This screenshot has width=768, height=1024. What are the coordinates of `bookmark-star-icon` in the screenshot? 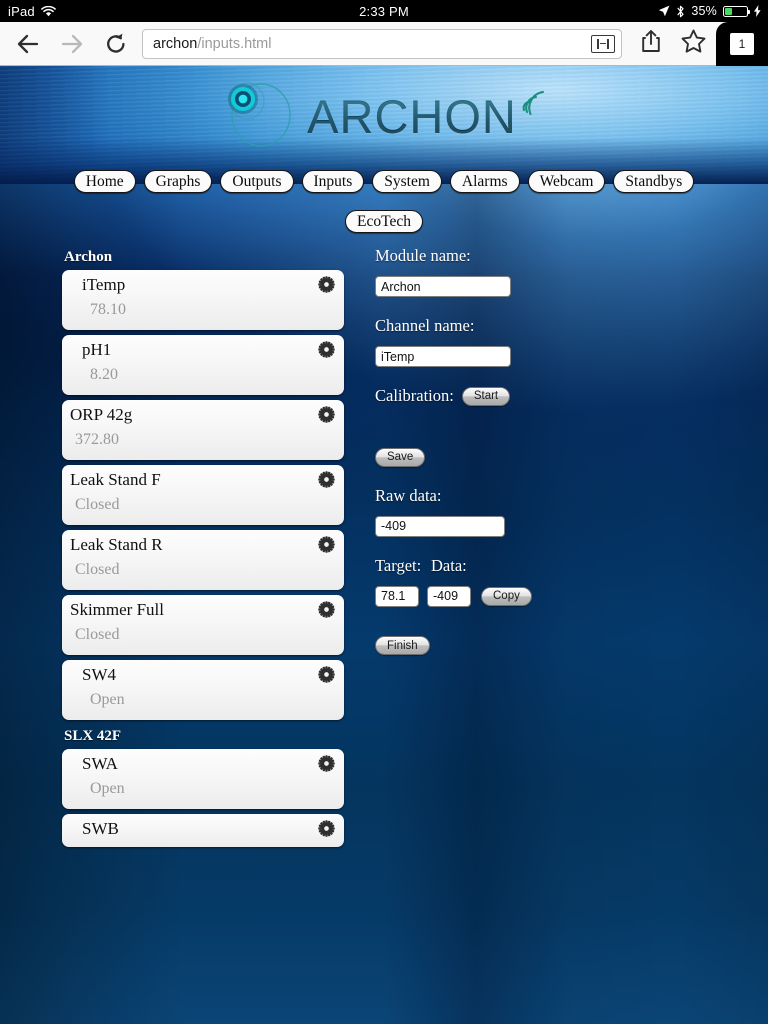 It's located at (693, 43).